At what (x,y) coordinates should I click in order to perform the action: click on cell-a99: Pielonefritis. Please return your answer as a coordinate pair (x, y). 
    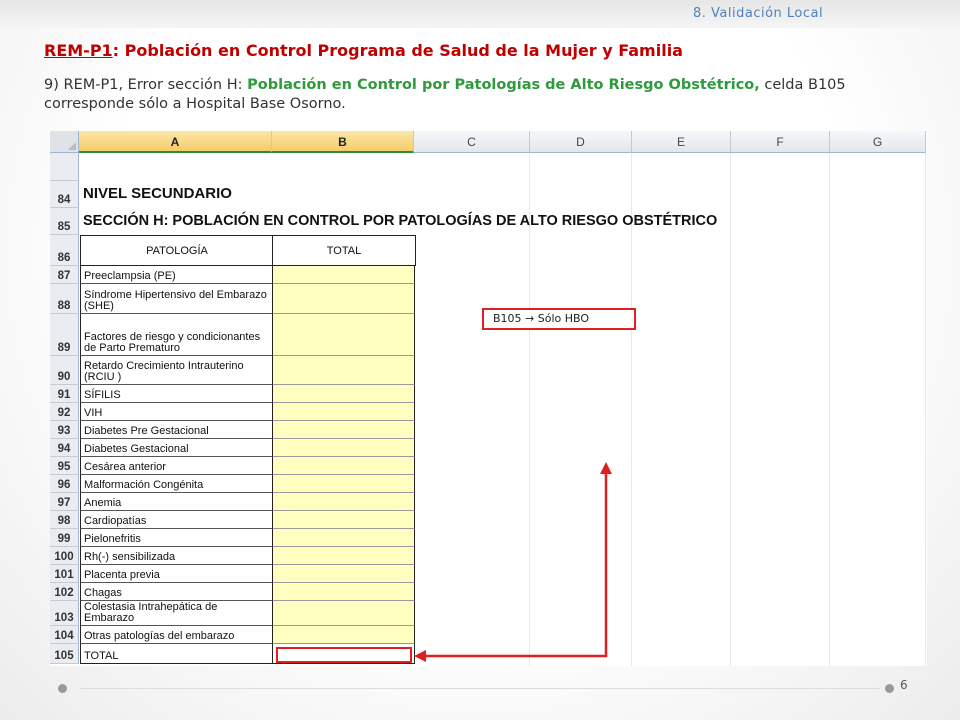
    Looking at the image, I should click on (176, 538).